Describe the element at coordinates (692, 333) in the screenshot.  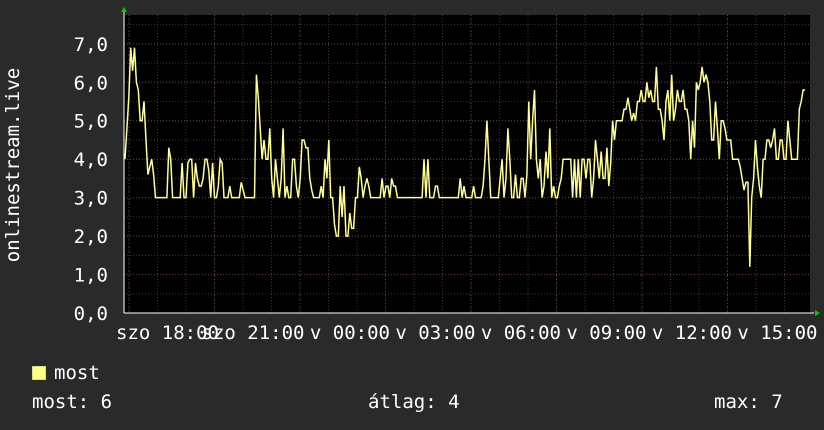
I see `x-tick-label: v 12:00` at that location.